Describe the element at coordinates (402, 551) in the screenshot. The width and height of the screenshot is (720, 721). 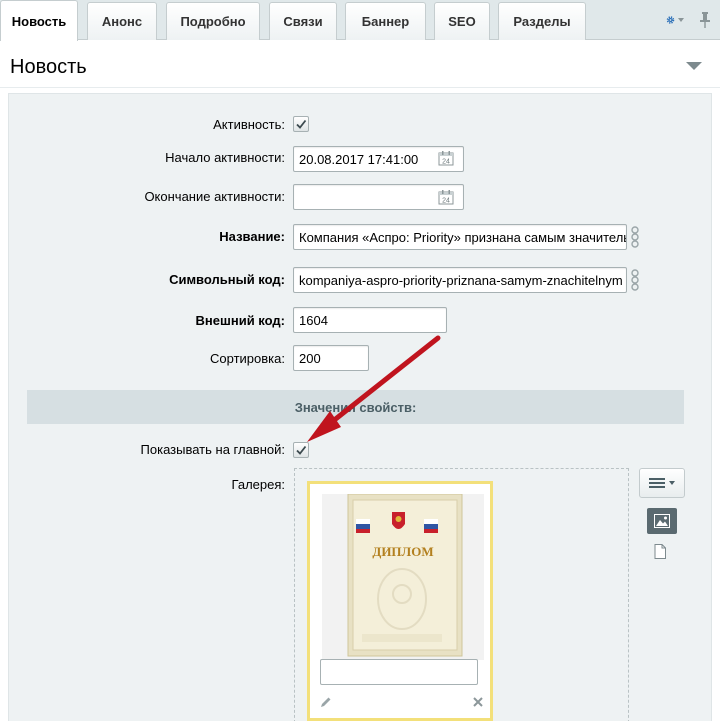
I see `diploma-caption: ДИПЛОМ` at that location.